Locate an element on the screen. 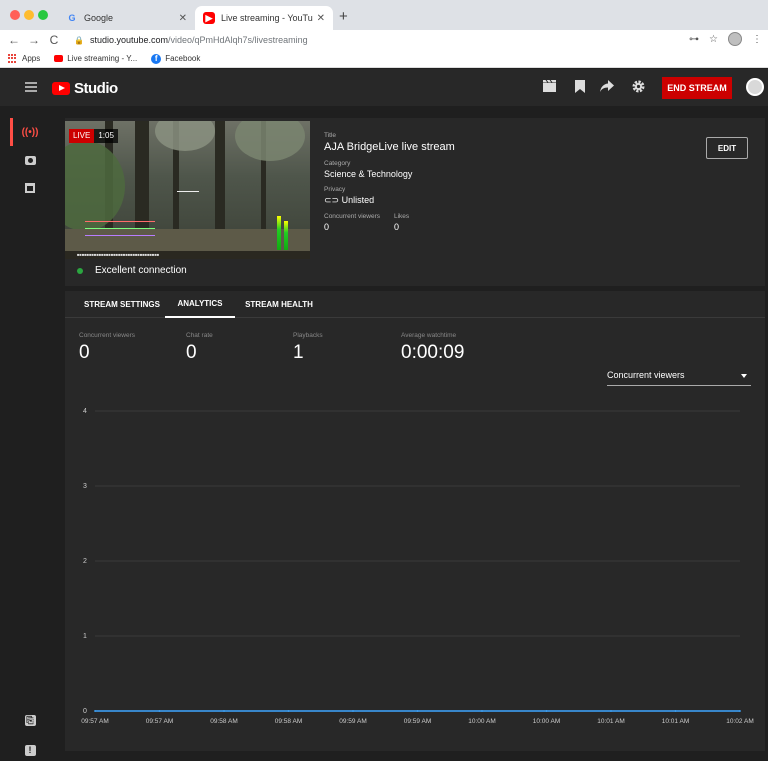  clapperboard-icon is located at coordinates (549, 86).